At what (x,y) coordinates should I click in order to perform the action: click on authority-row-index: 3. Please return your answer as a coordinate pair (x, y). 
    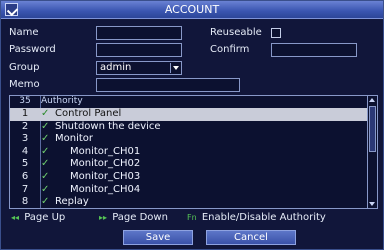
    Looking at the image, I should click on (25, 139).